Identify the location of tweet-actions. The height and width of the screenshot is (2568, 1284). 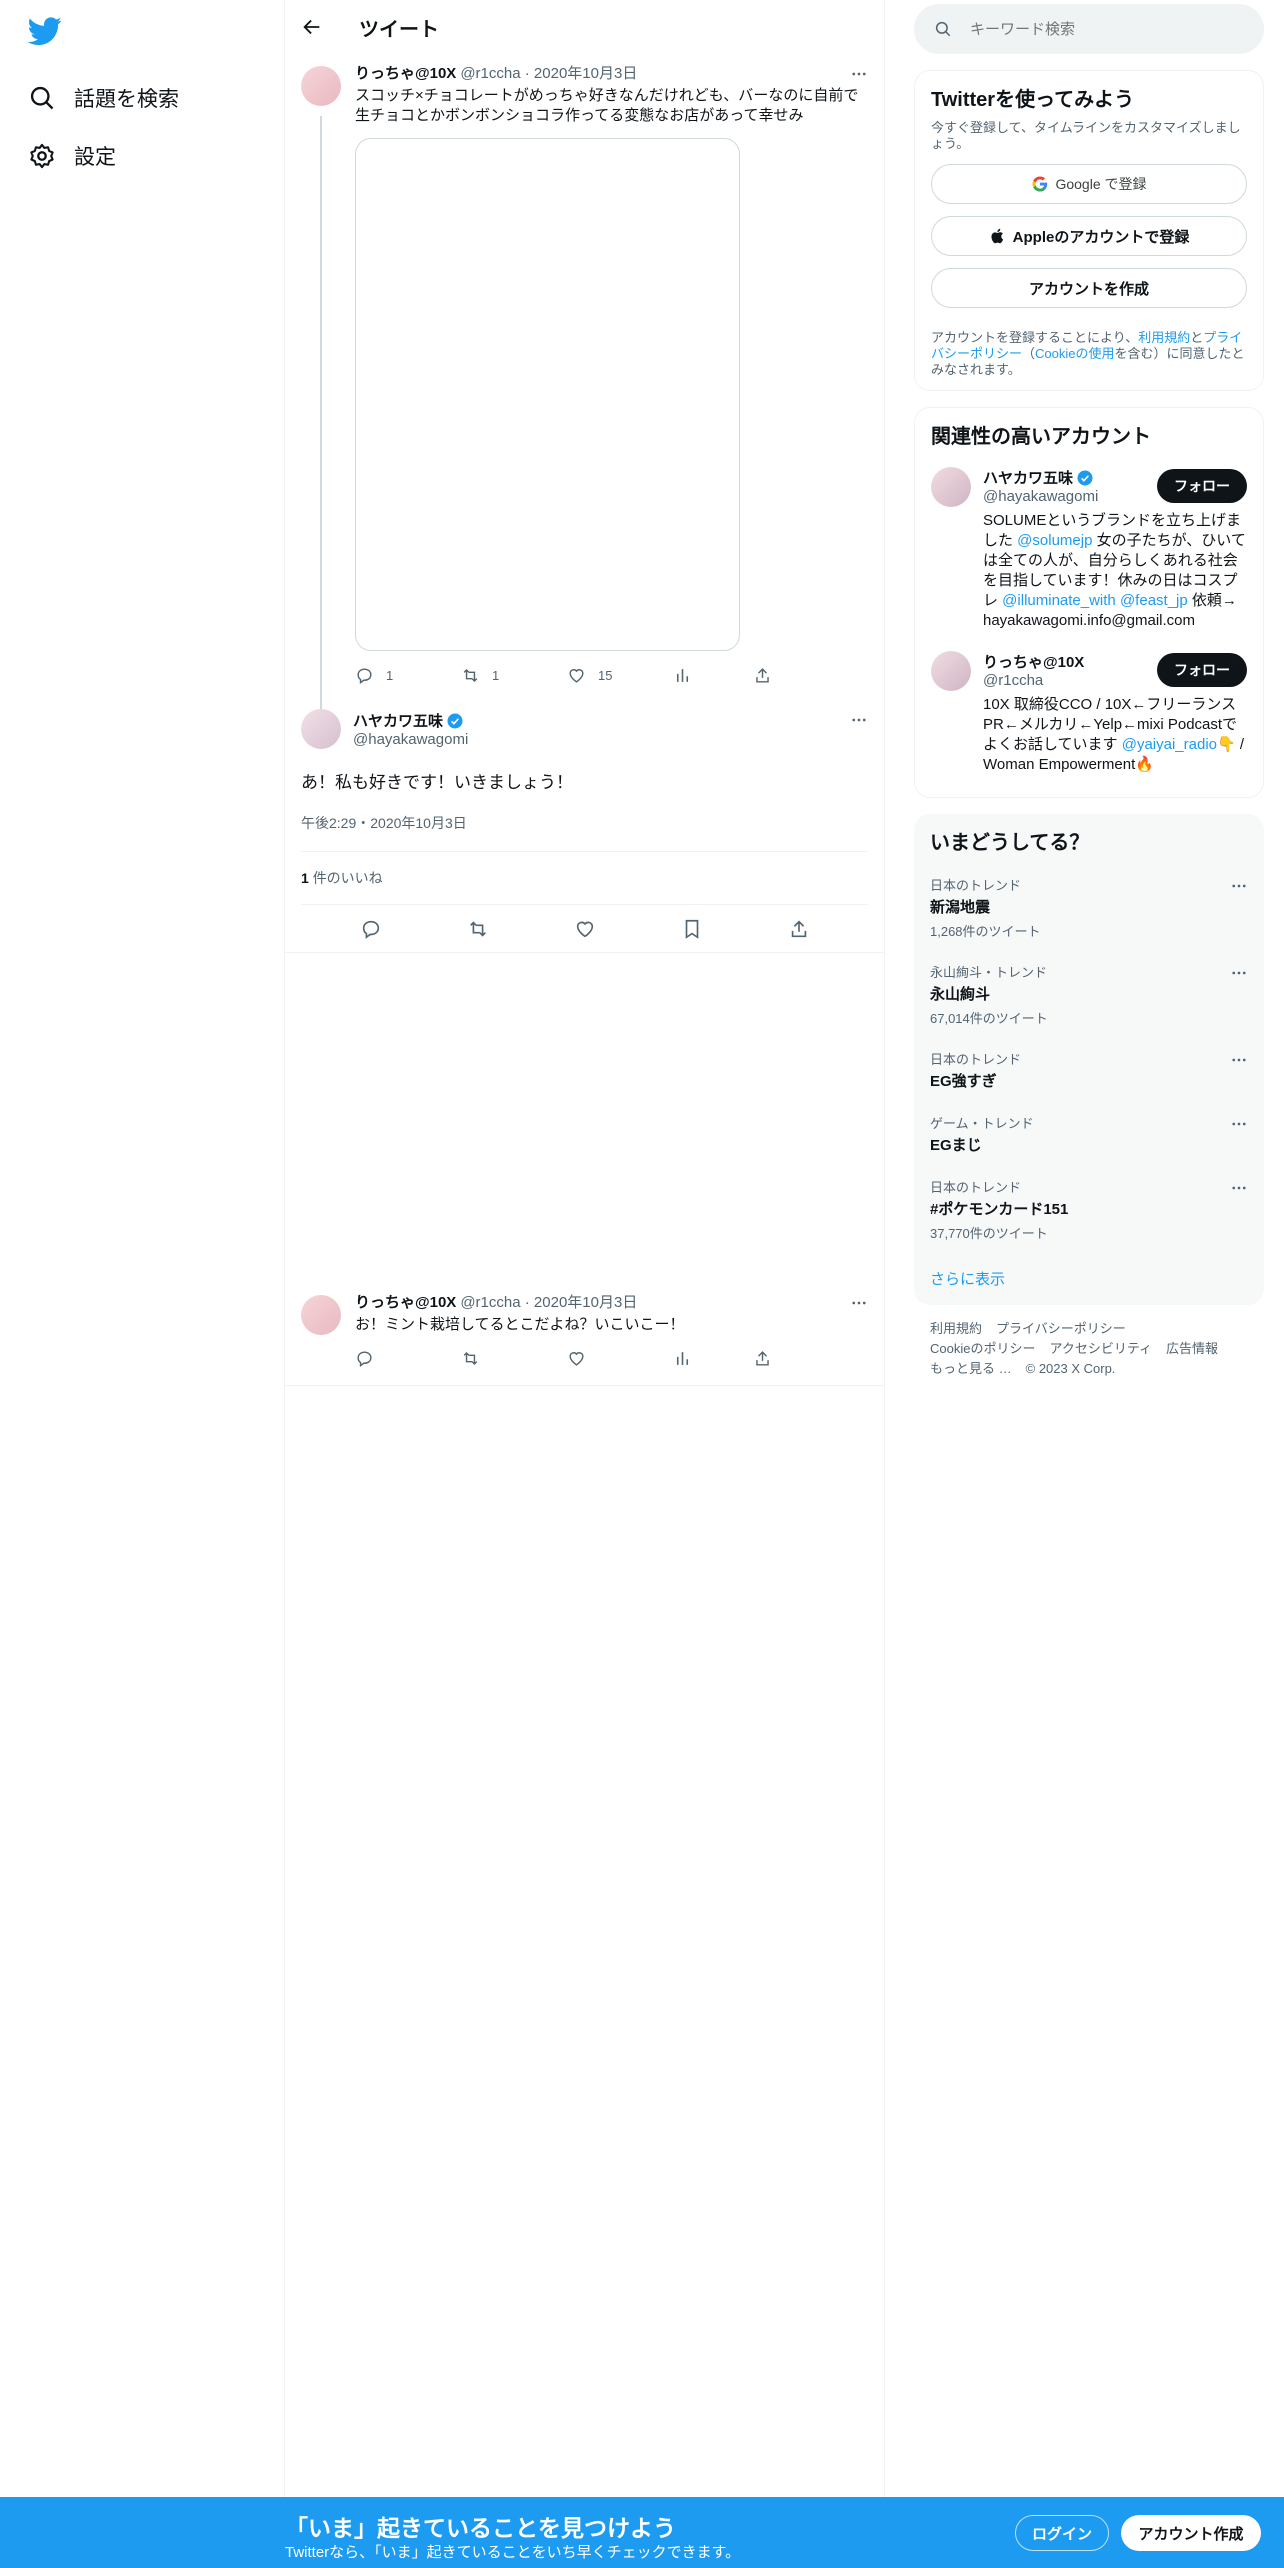
(611, 1358).